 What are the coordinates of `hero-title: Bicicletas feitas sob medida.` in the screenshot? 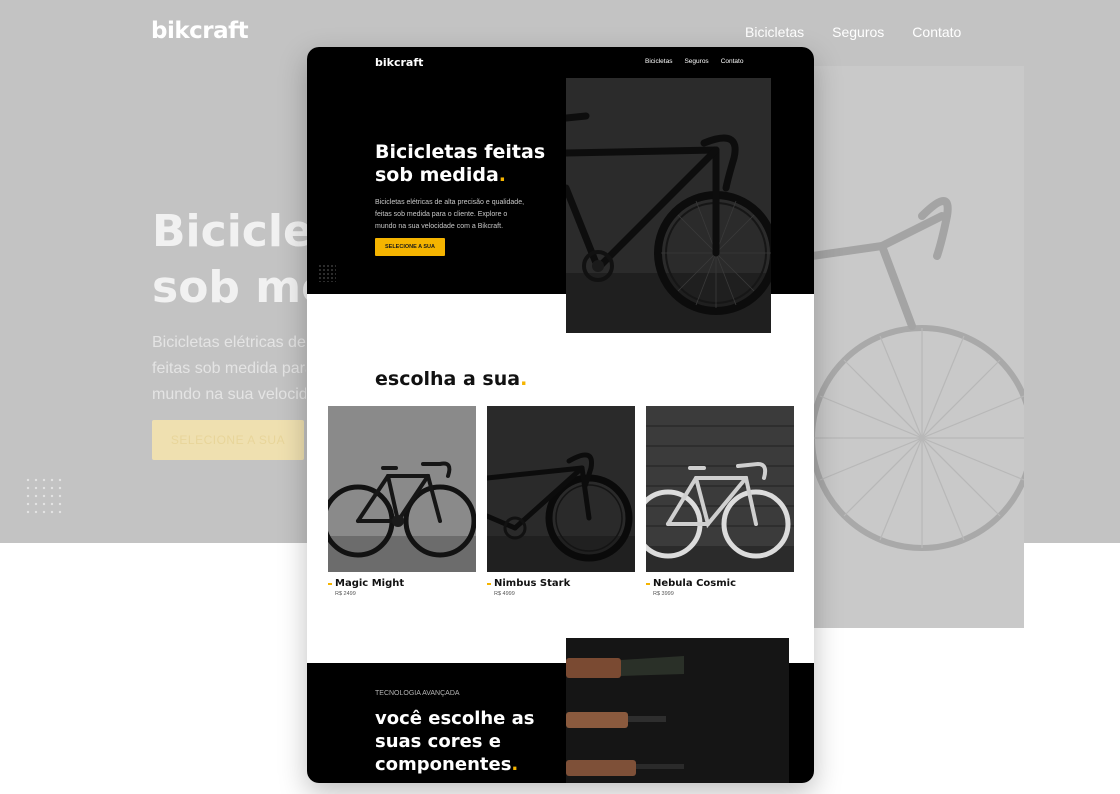 It's located at (465, 164).